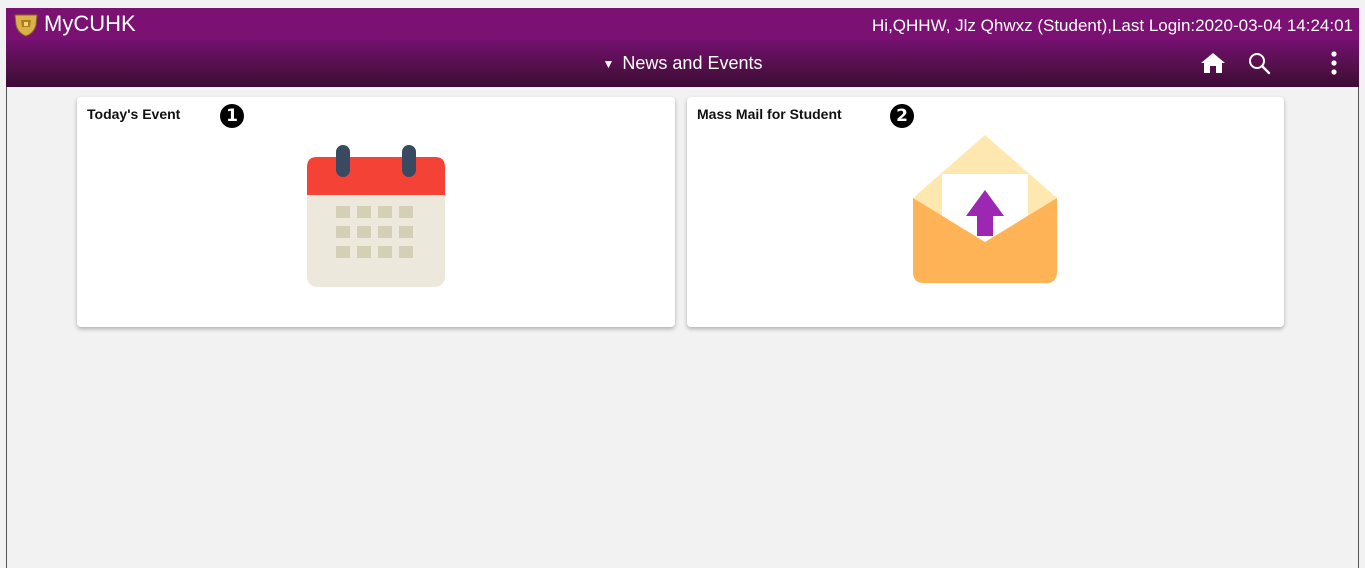 This screenshot has width=1365, height=568. I want to click on page-title-dropdown: ▼ News and Events, so click(682, 63).